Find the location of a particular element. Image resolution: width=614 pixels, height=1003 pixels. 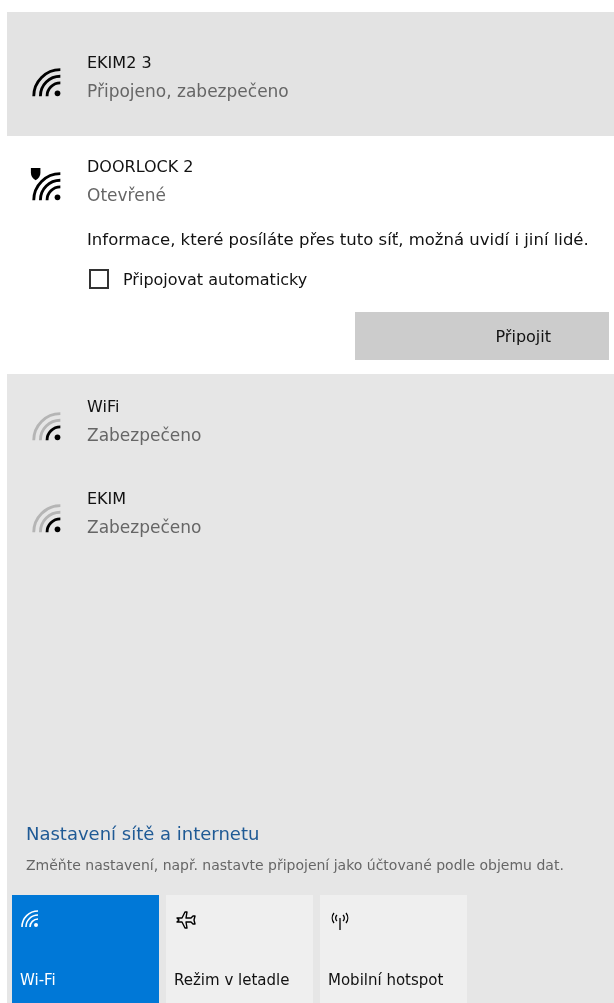

network-name: DOORLOCK 2 is located at coordinates (140, 167).